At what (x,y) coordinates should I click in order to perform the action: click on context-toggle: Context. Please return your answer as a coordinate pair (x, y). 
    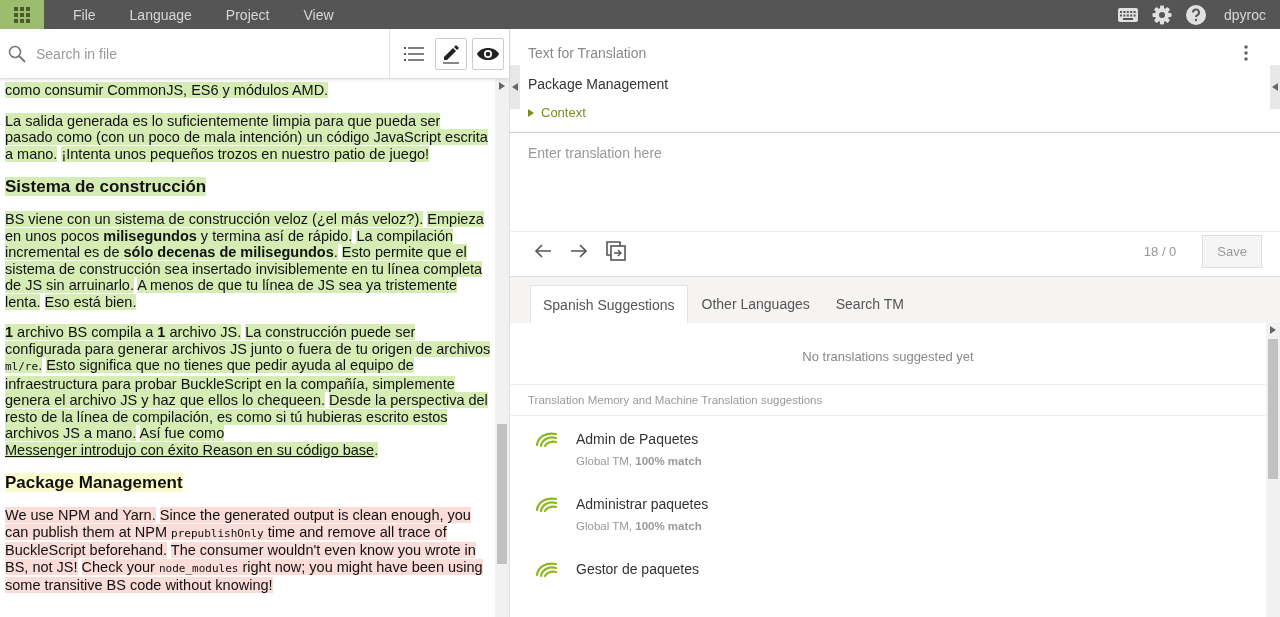
    Looking at the image, I should click on (557, 112).